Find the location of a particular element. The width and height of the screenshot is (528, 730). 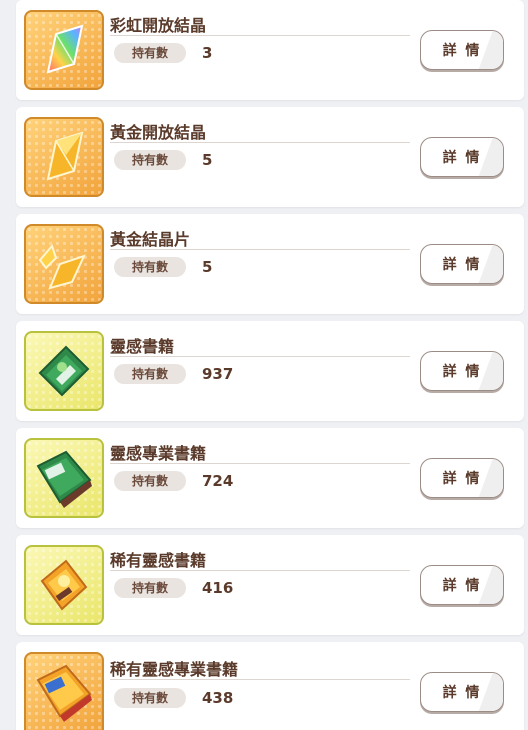

list-item: 彩虹開放結晶 持有數 3 詳 情 is located at coordinates (270, 50).